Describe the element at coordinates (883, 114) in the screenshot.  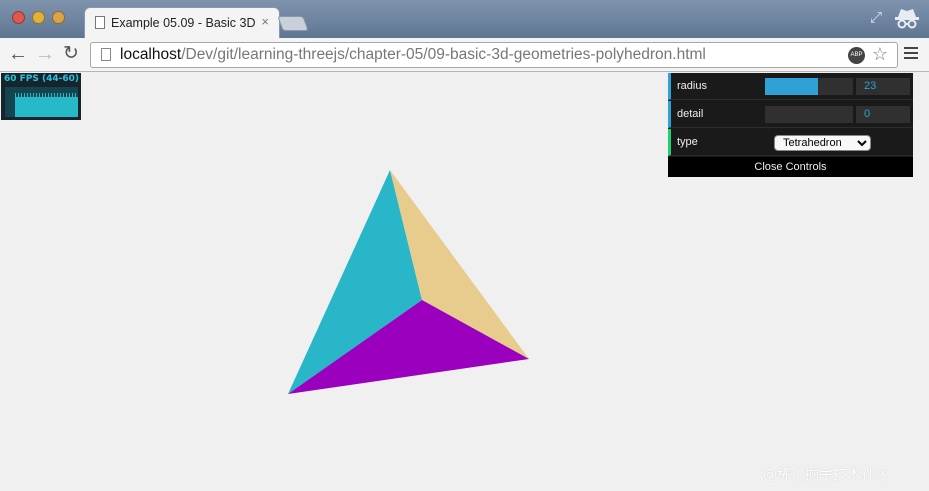
I see `detail-value-input: 0` at that location.